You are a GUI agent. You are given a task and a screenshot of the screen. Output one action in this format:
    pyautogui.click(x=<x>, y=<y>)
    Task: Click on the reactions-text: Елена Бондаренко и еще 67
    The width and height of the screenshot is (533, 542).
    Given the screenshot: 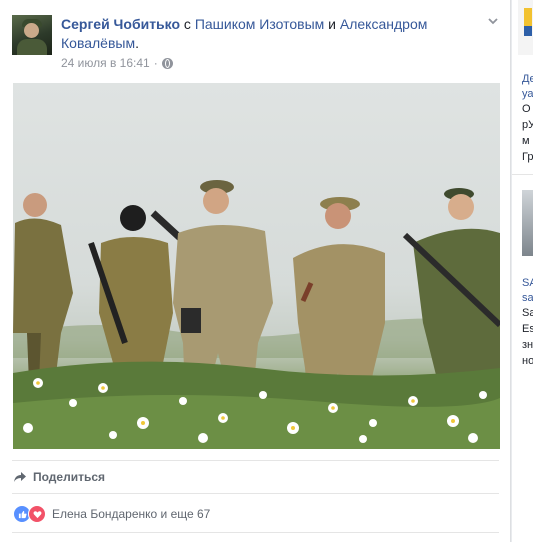 What is the action you would take?
    pyautogui.click(x=131, y=514)
    